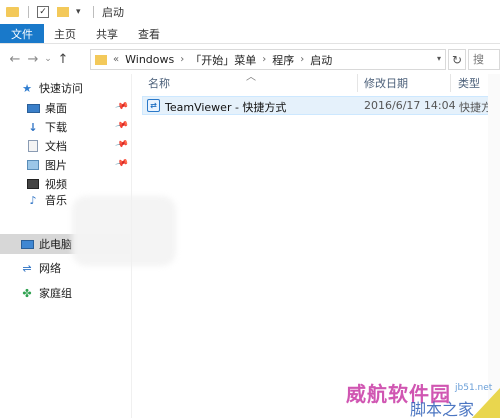  Describe the element at coordinates (107, 33) in the screenshot. I see `tab-share: 共享` at that location.